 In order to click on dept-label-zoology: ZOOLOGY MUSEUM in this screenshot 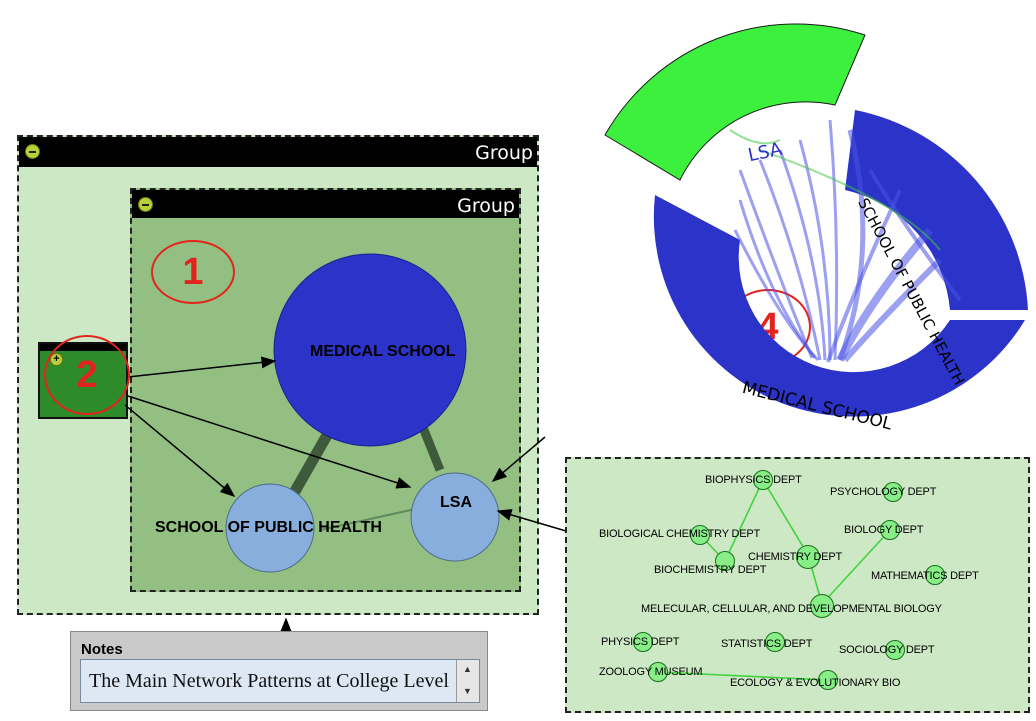, I will do `click(651, 672)`.